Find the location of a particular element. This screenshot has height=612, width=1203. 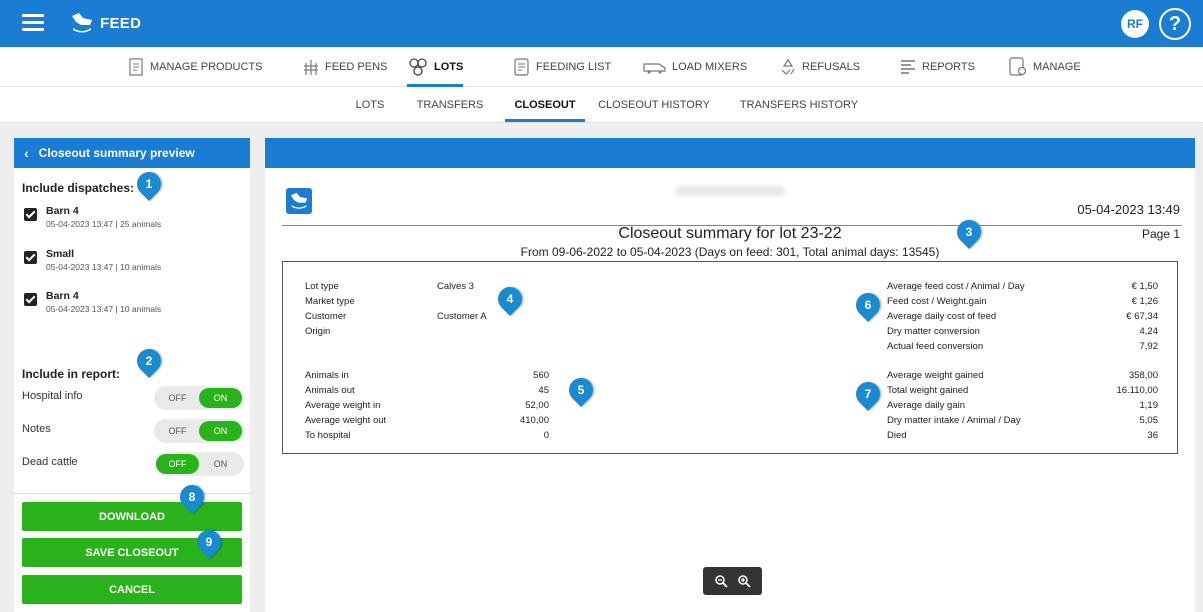

nav-refusals: REFUSALS is located at coordinates (819, 67).